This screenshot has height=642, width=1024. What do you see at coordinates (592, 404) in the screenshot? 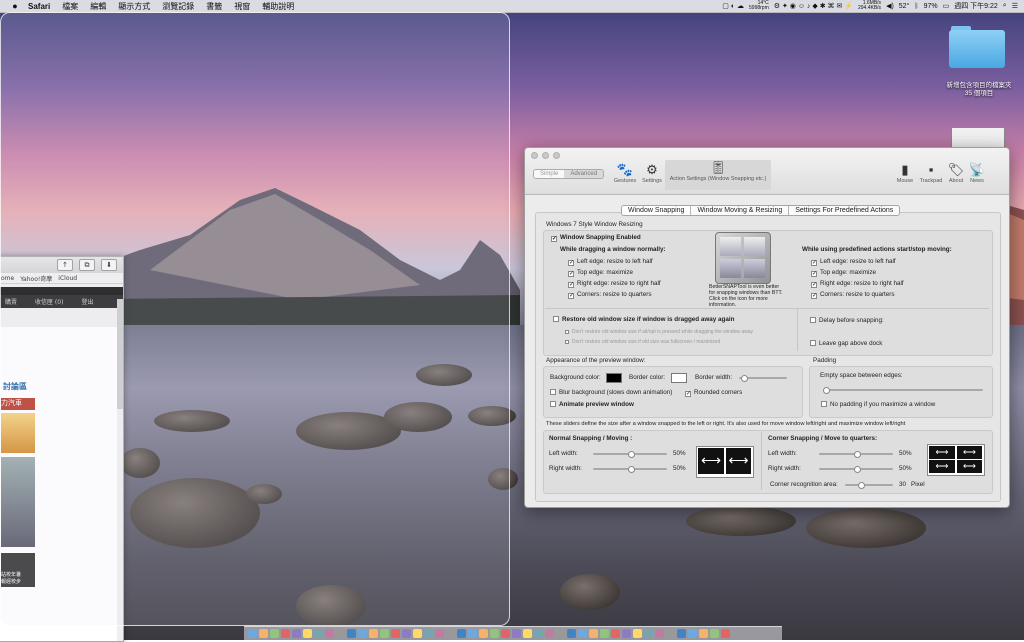
I see `animate-row: Animate preview window` at bounding box center [592, 404].